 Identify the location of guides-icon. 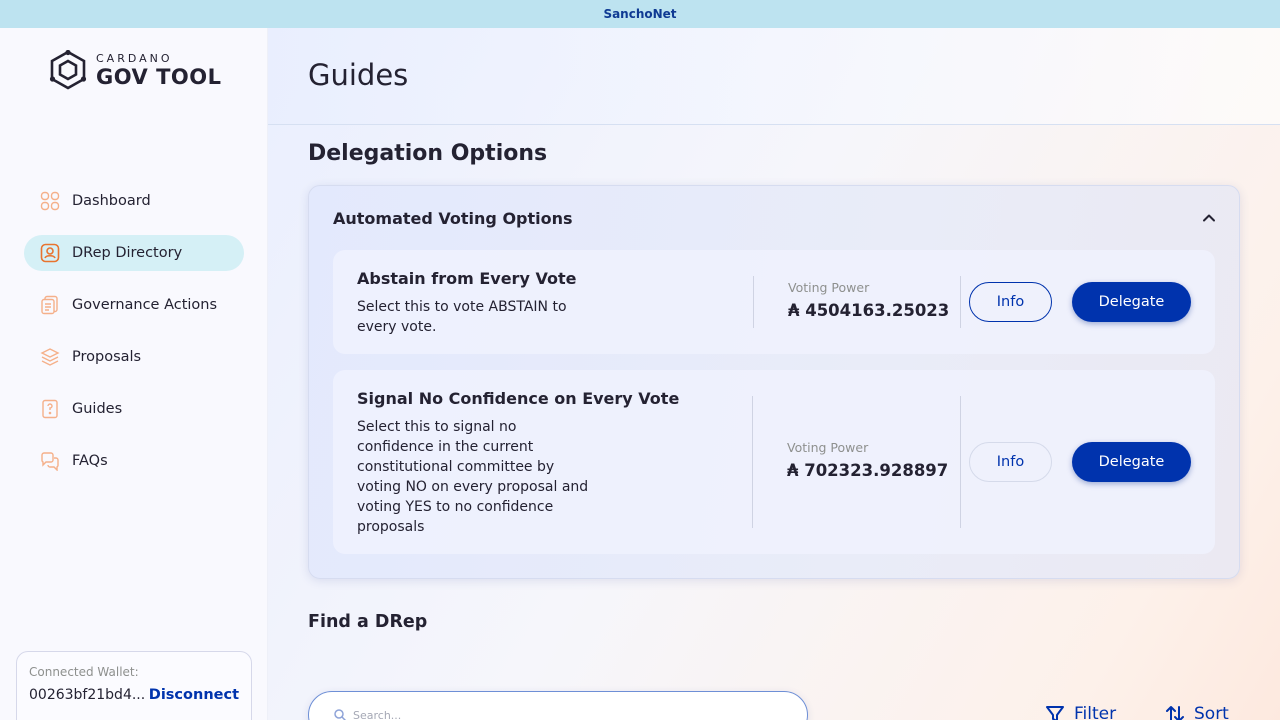
(50, 409).